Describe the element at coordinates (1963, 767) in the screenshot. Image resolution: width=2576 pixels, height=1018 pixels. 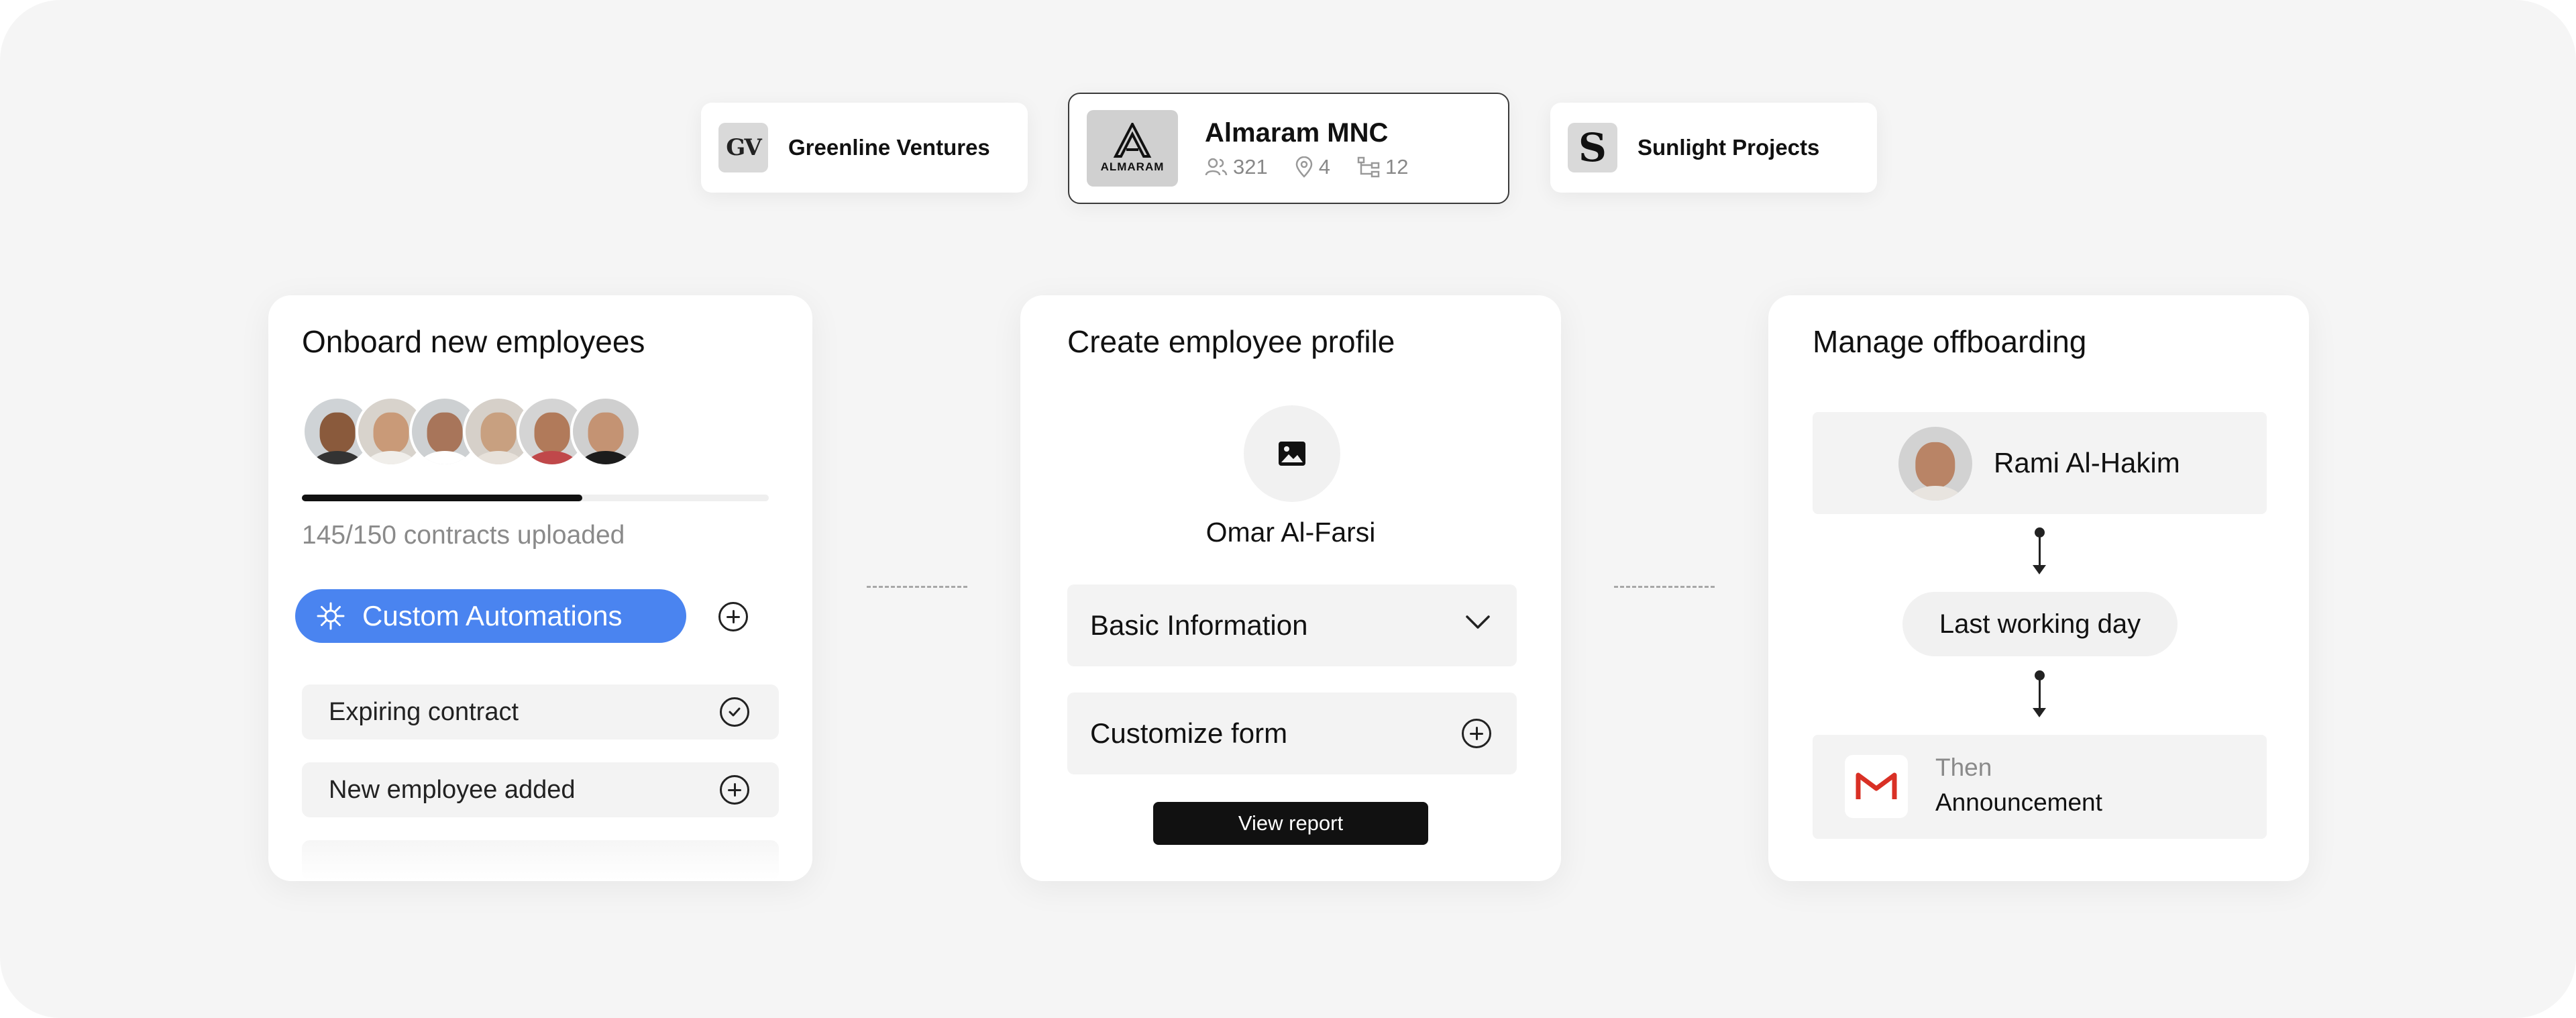
I see `then-label: Then` at that location.